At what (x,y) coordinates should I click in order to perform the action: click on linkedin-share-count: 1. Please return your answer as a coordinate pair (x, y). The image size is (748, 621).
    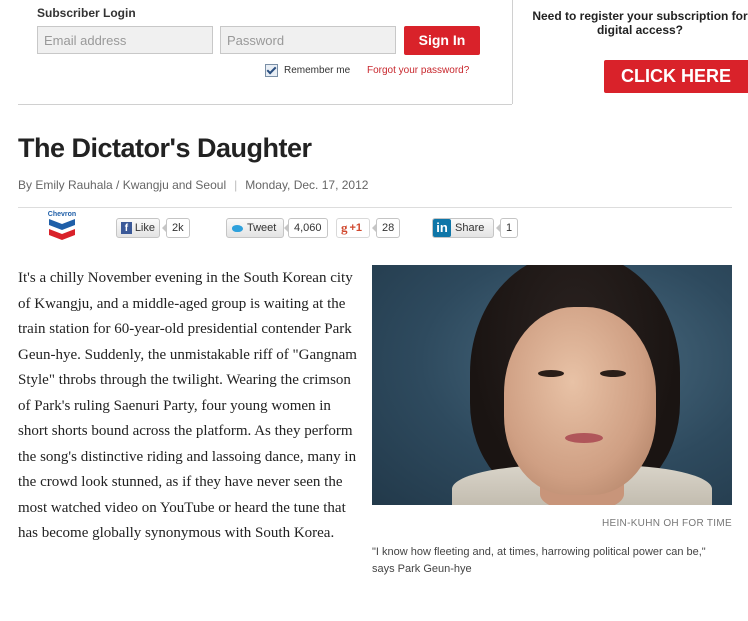
    Looking at the image, I should click on (507, 228).